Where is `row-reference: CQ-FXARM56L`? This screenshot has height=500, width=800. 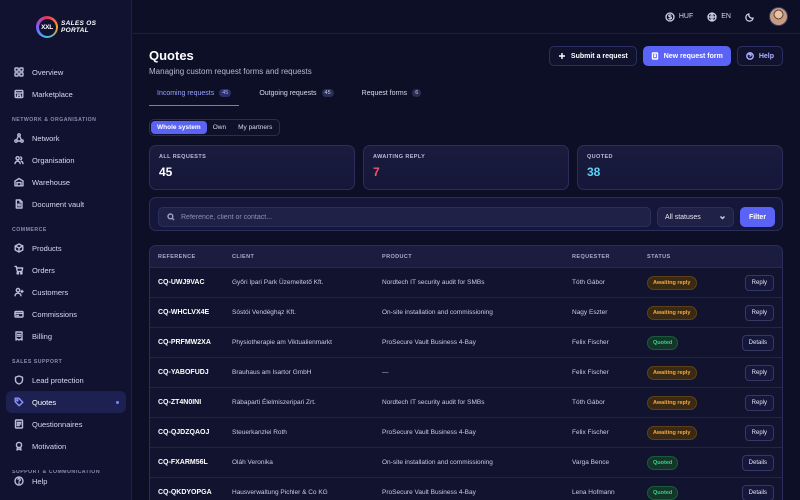
row-reference: CQ-FXARM56L is located at coordinates (191, 462).